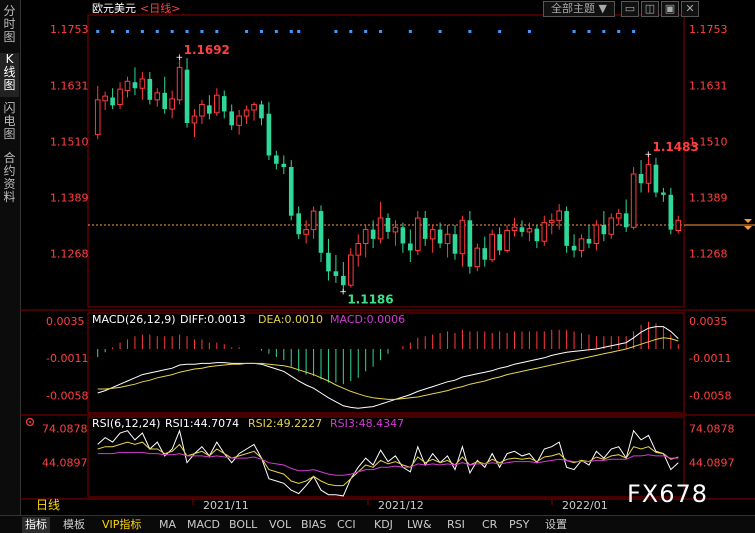 Image resolution: width=755 pixels, height=533 pixels. What do you see at coordinates (367, 319) in the screenshot?
I see `macd-value: MACD:0.0006` at bounding box center [367, 319].